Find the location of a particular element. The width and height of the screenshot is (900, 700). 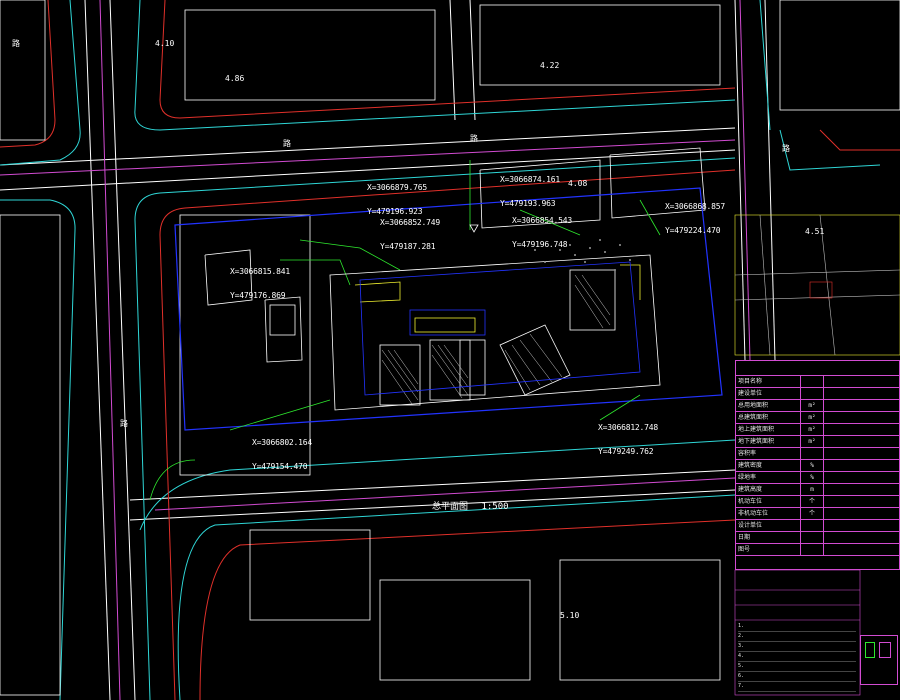

coord-x: X=3066874.161 is located at coordinates (530, 179).